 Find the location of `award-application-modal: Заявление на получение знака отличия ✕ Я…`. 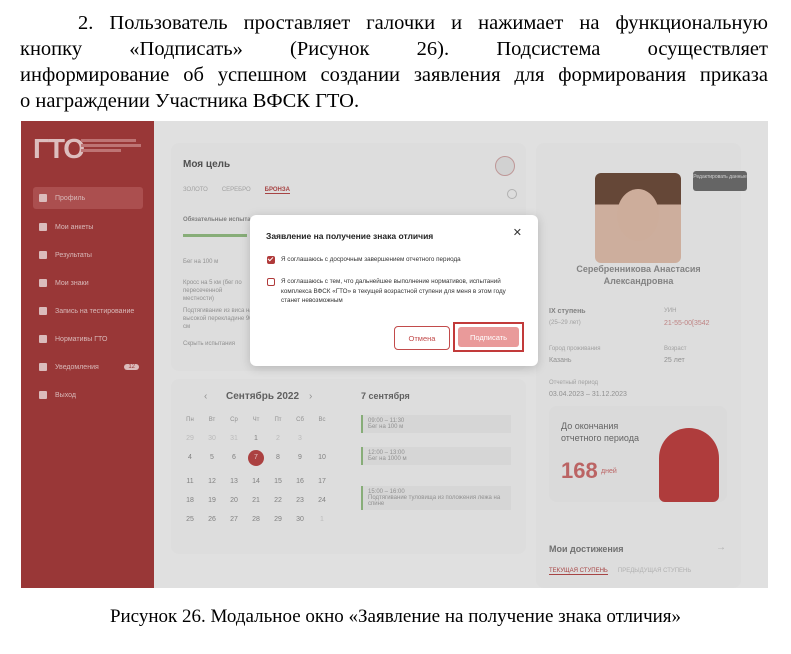

award-application-modal: Заявление на получение знака отличия ✕ Я… is located at coordinates (394, 290).